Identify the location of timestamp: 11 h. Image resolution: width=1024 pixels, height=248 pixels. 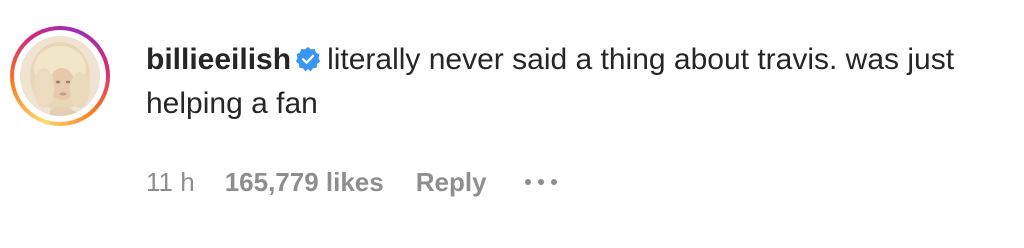
(170, 182).